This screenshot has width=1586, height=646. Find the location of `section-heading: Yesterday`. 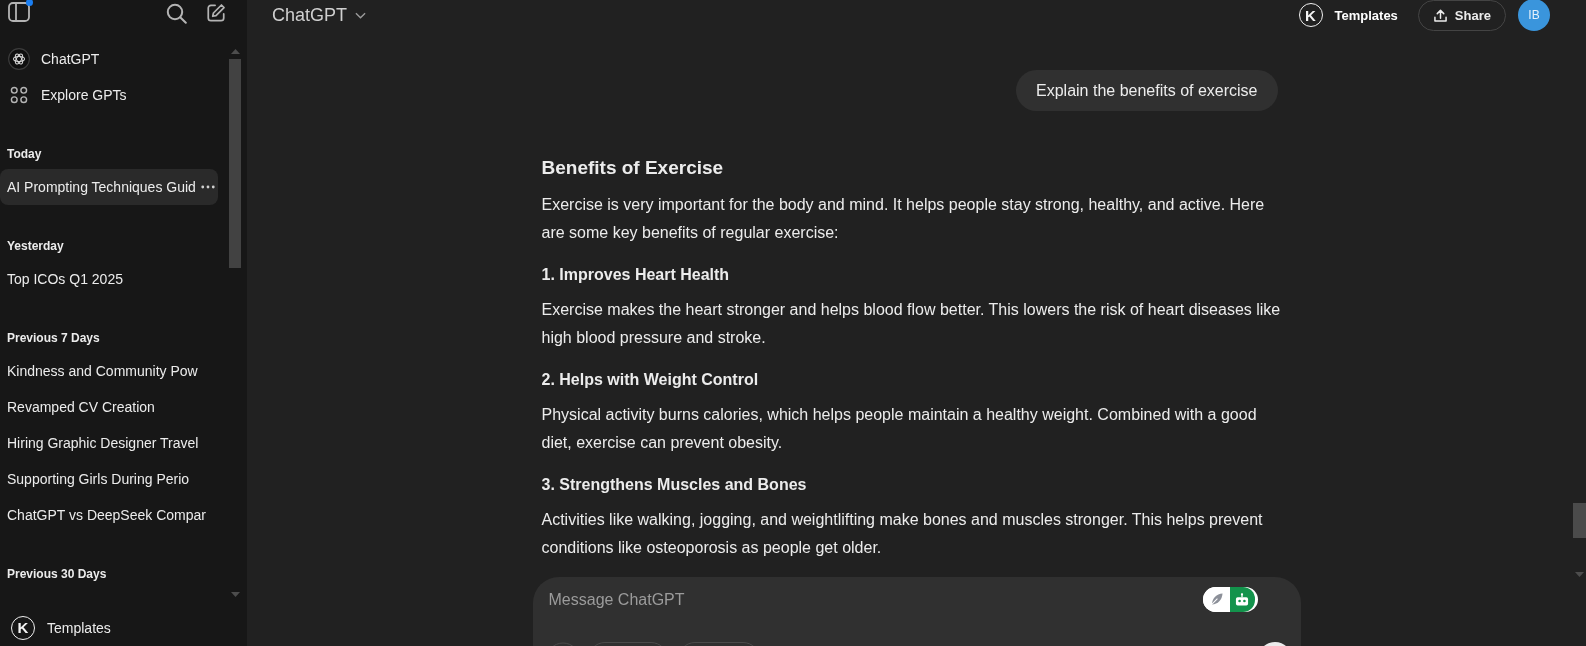

section-heading: Yesterday is located at coordinates (35, 246).